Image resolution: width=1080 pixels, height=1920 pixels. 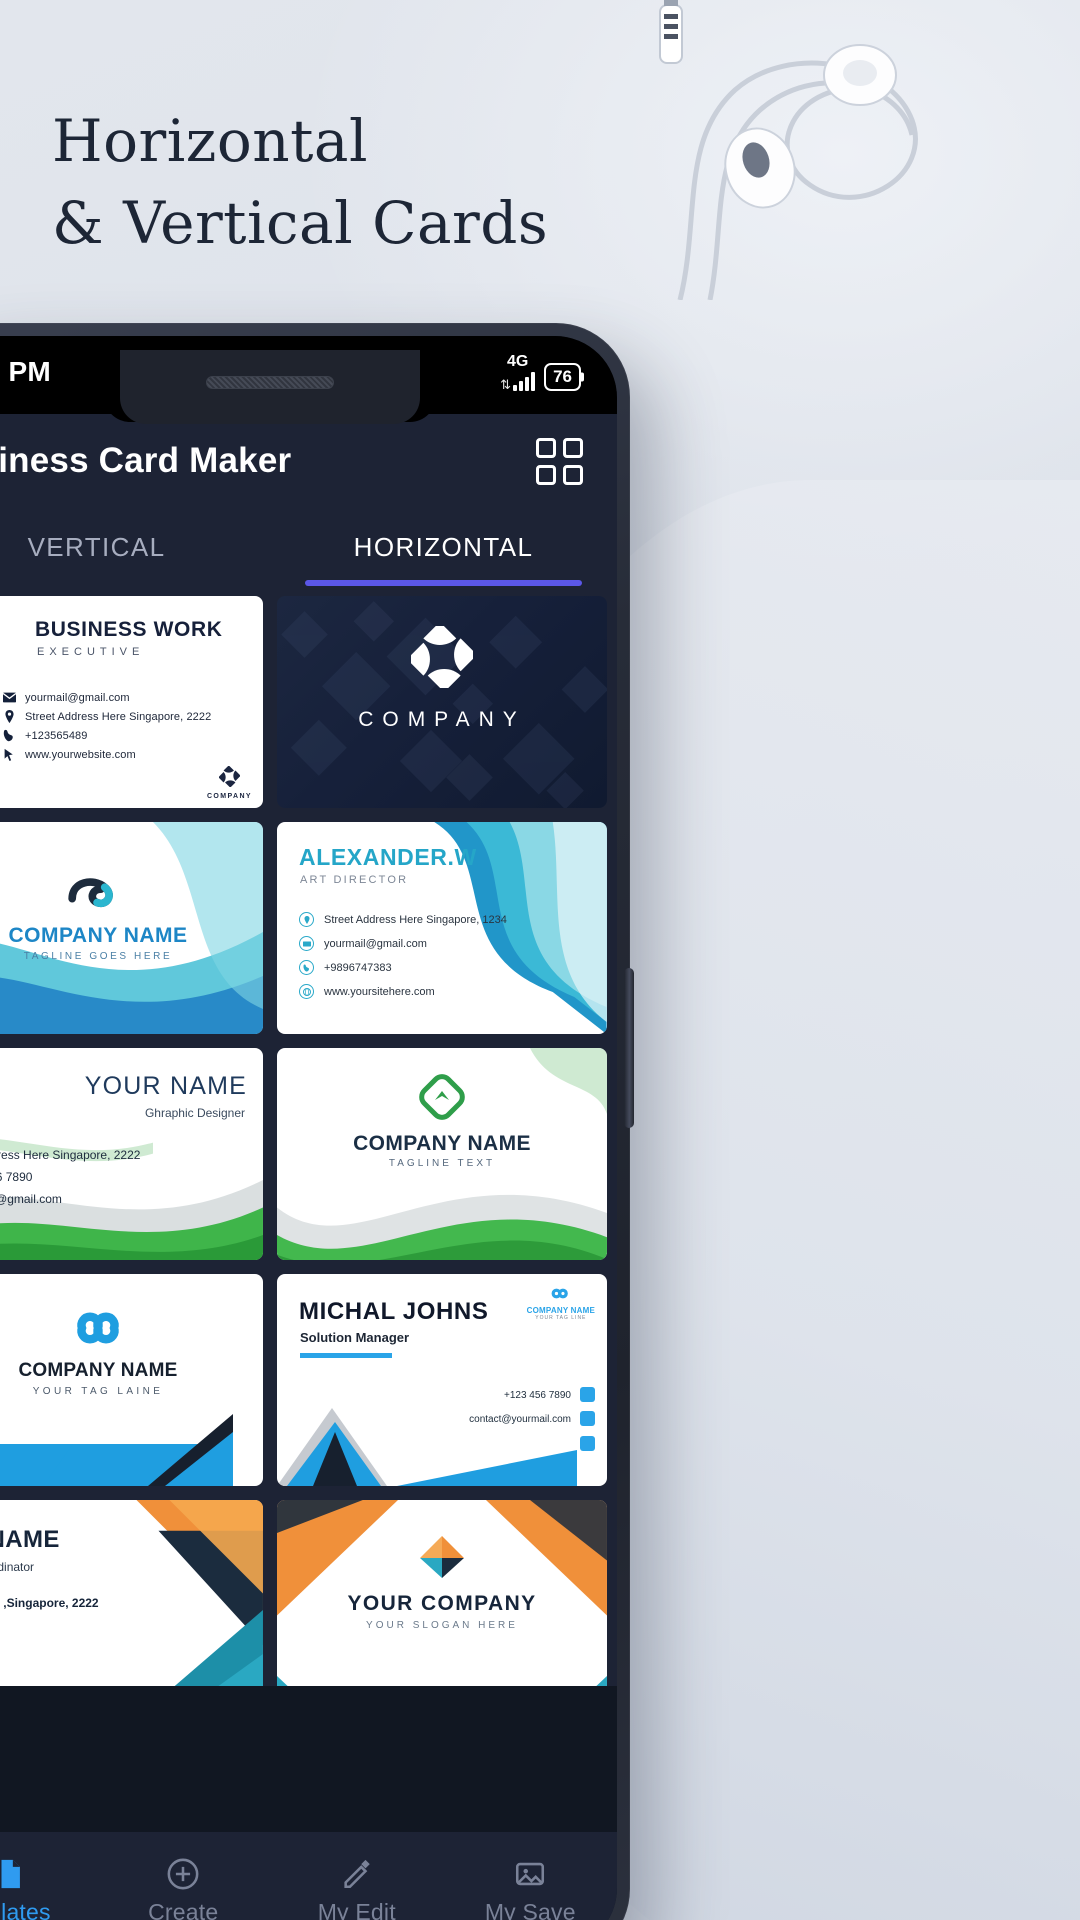 I want to click on card9-line-1: t Address ,Singapore, 2222, so click(x=49, y=1603).